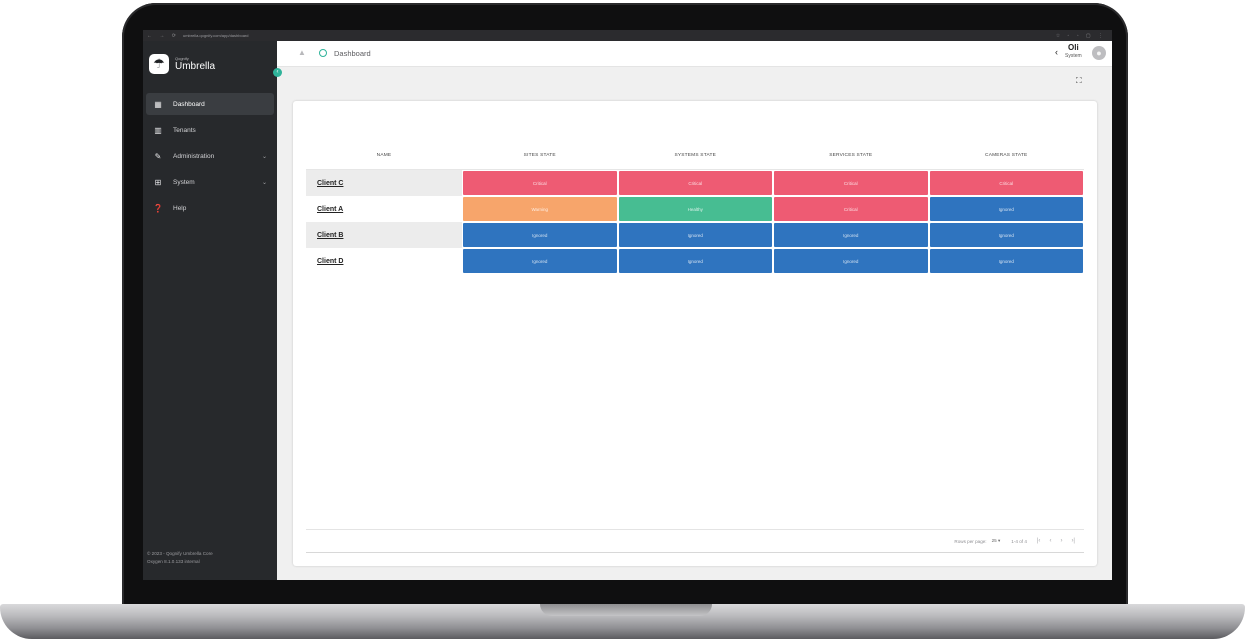  I want to click on sidebar-item-label: Tenants, so click(184, 130).